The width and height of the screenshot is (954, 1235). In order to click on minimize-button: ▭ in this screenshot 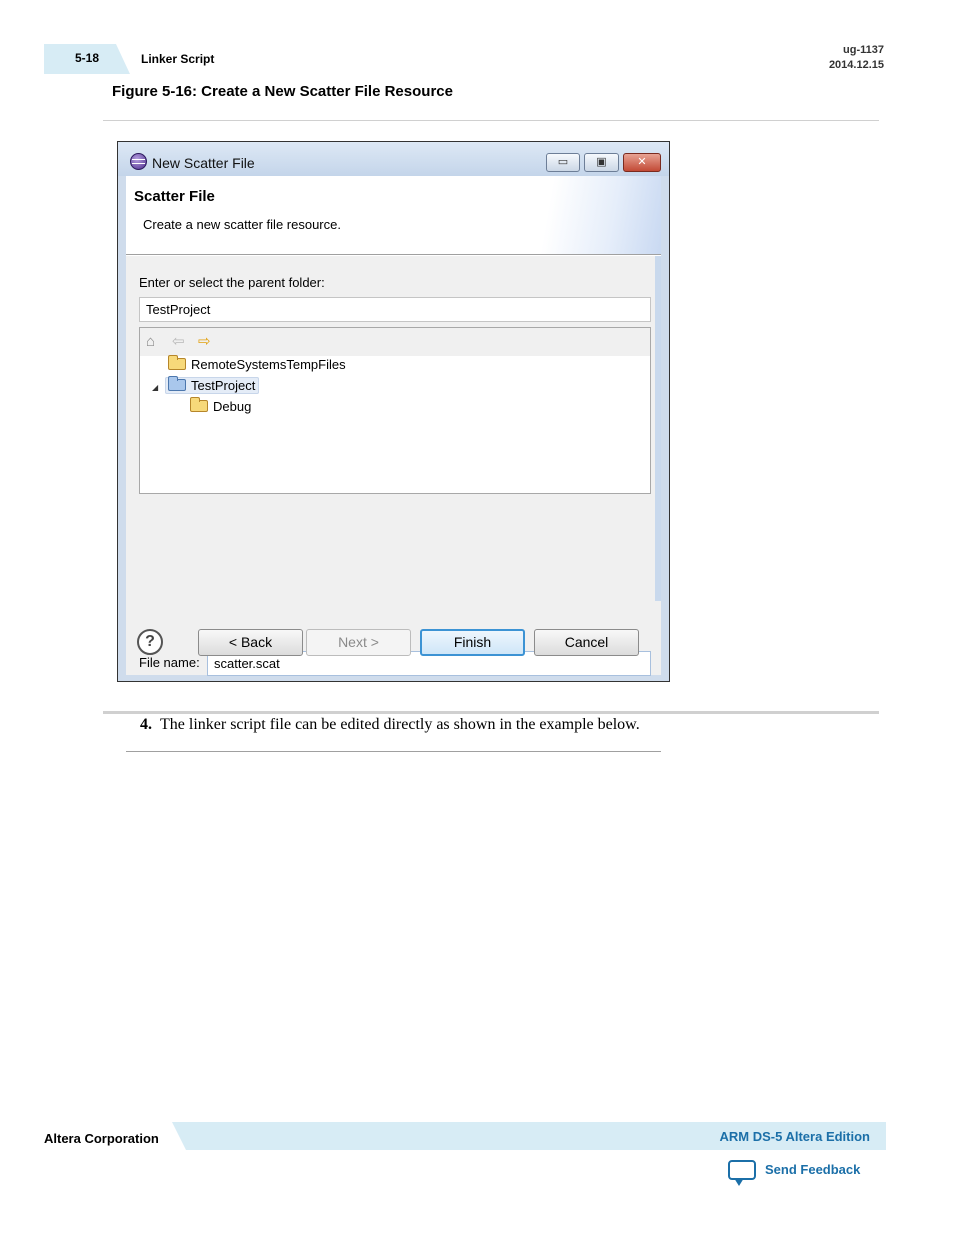, I will do `click(563, 162)`.